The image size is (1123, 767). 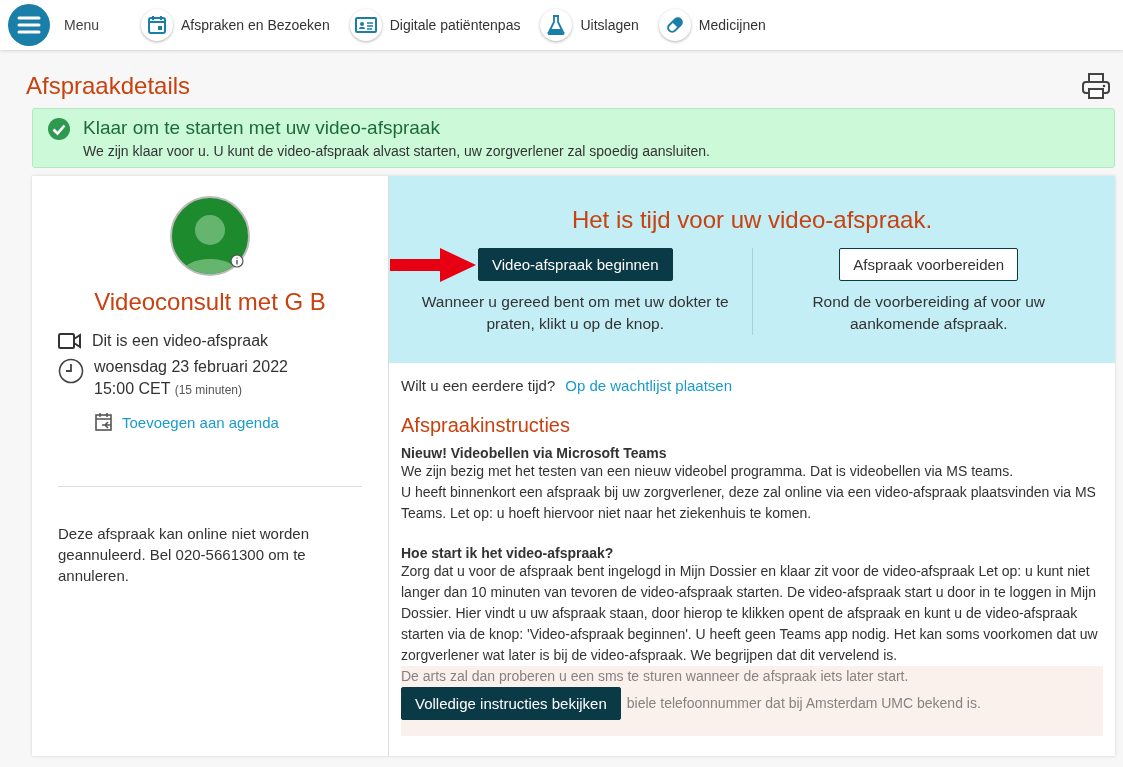 I want to click on appointment-date: woensdag 23 februari 2022, so click(x=191, y=367).